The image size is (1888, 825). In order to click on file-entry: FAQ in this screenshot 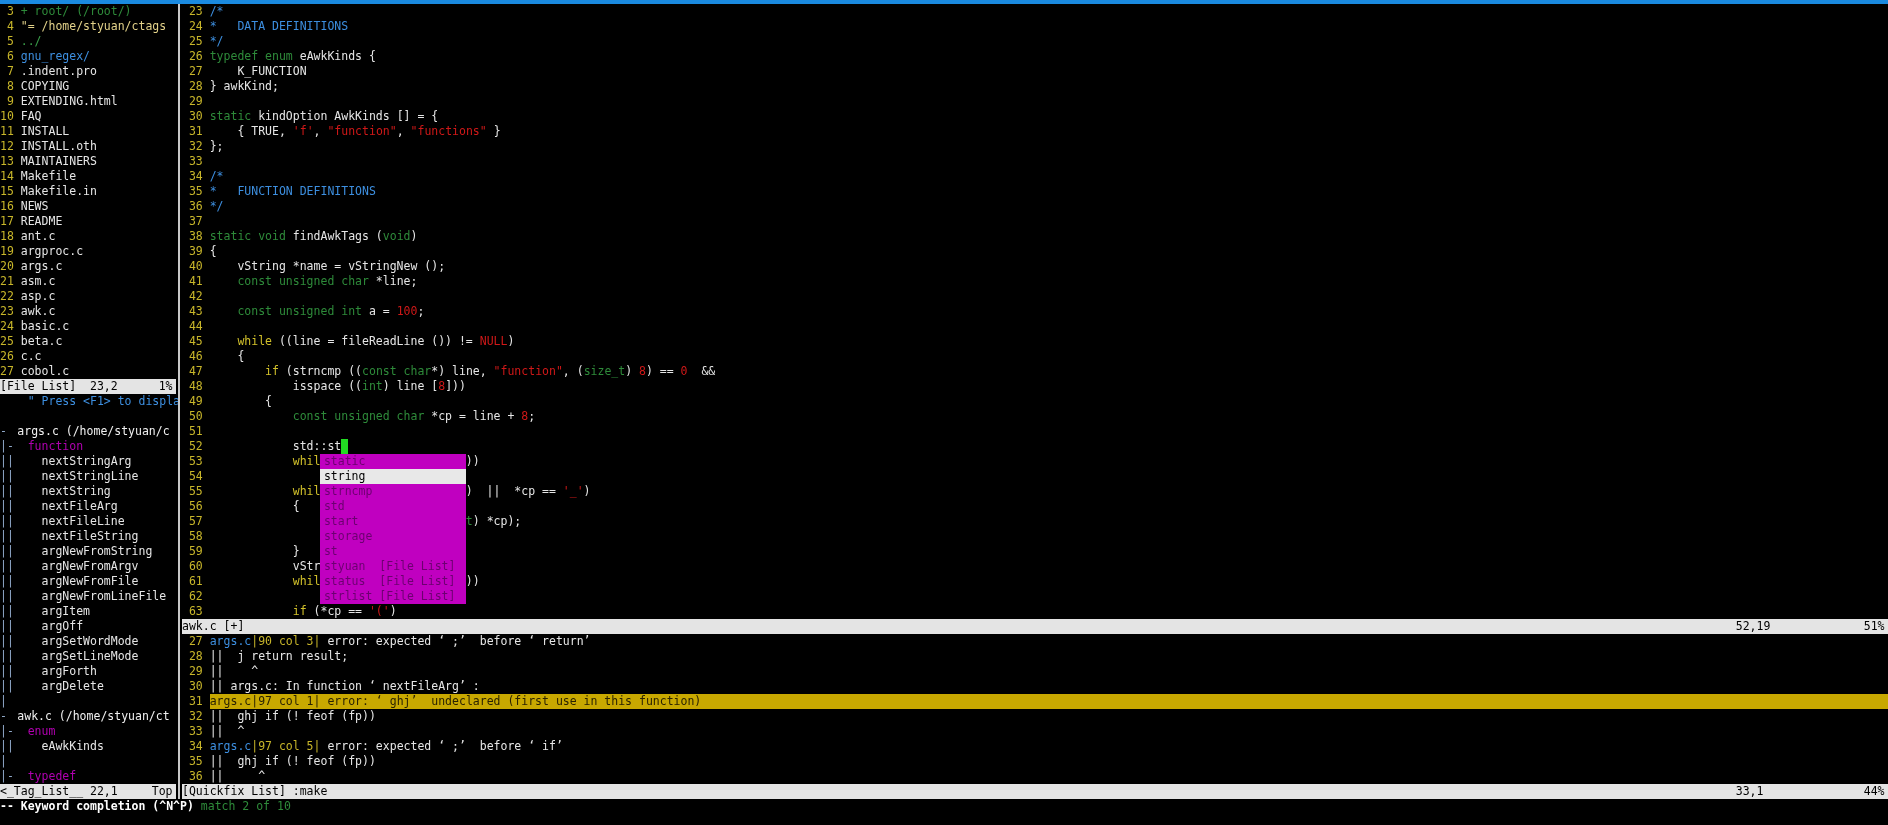, I will do `click(31, 116)`.